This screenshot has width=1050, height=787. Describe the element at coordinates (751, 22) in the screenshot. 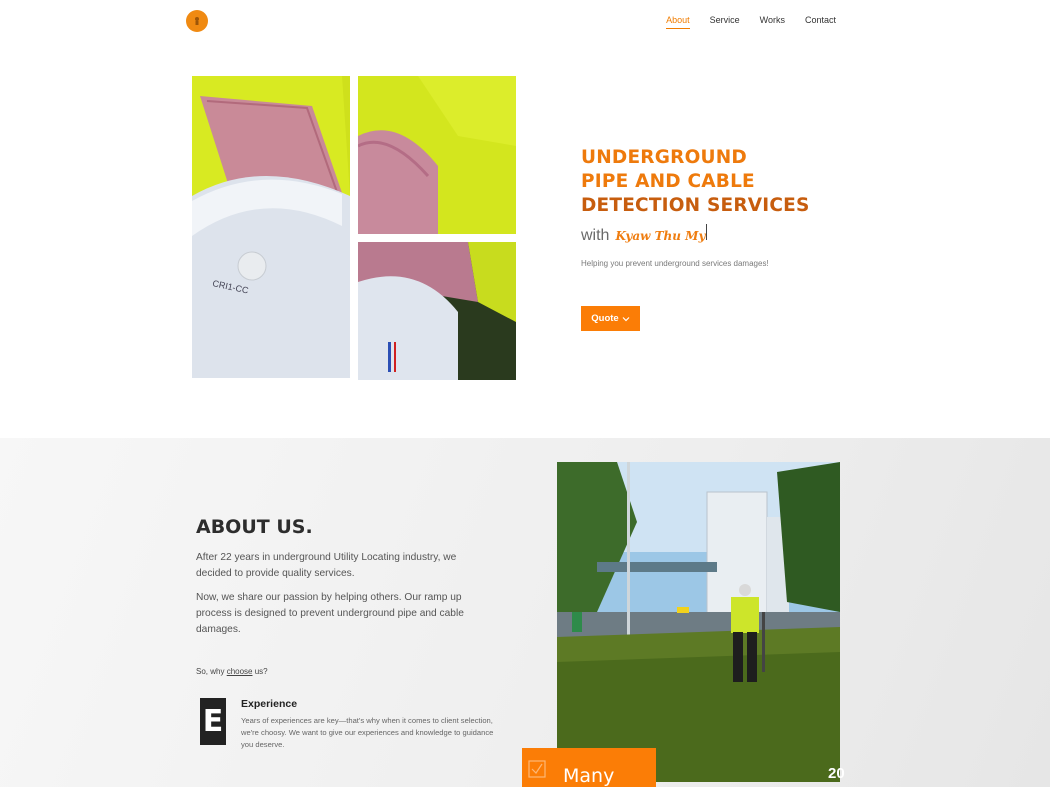

I see `nav-menu: About Service Works Contact` at that location.